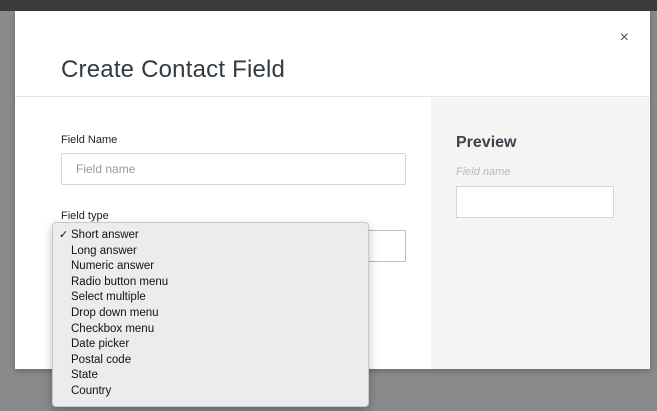  What do you see at coordinates (113, 328) in the screenshot?
I see `dropdown-option-label: Checkbox menu` at bounding box center [113, 328].